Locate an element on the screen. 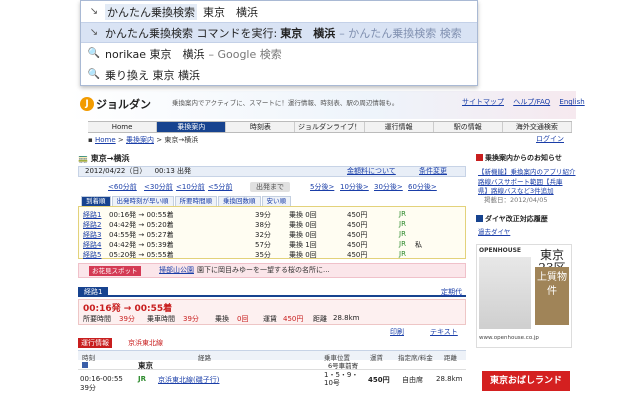 The image size is (640, 400). step-30-before: <30分前 is located at coordinates (158, 187).